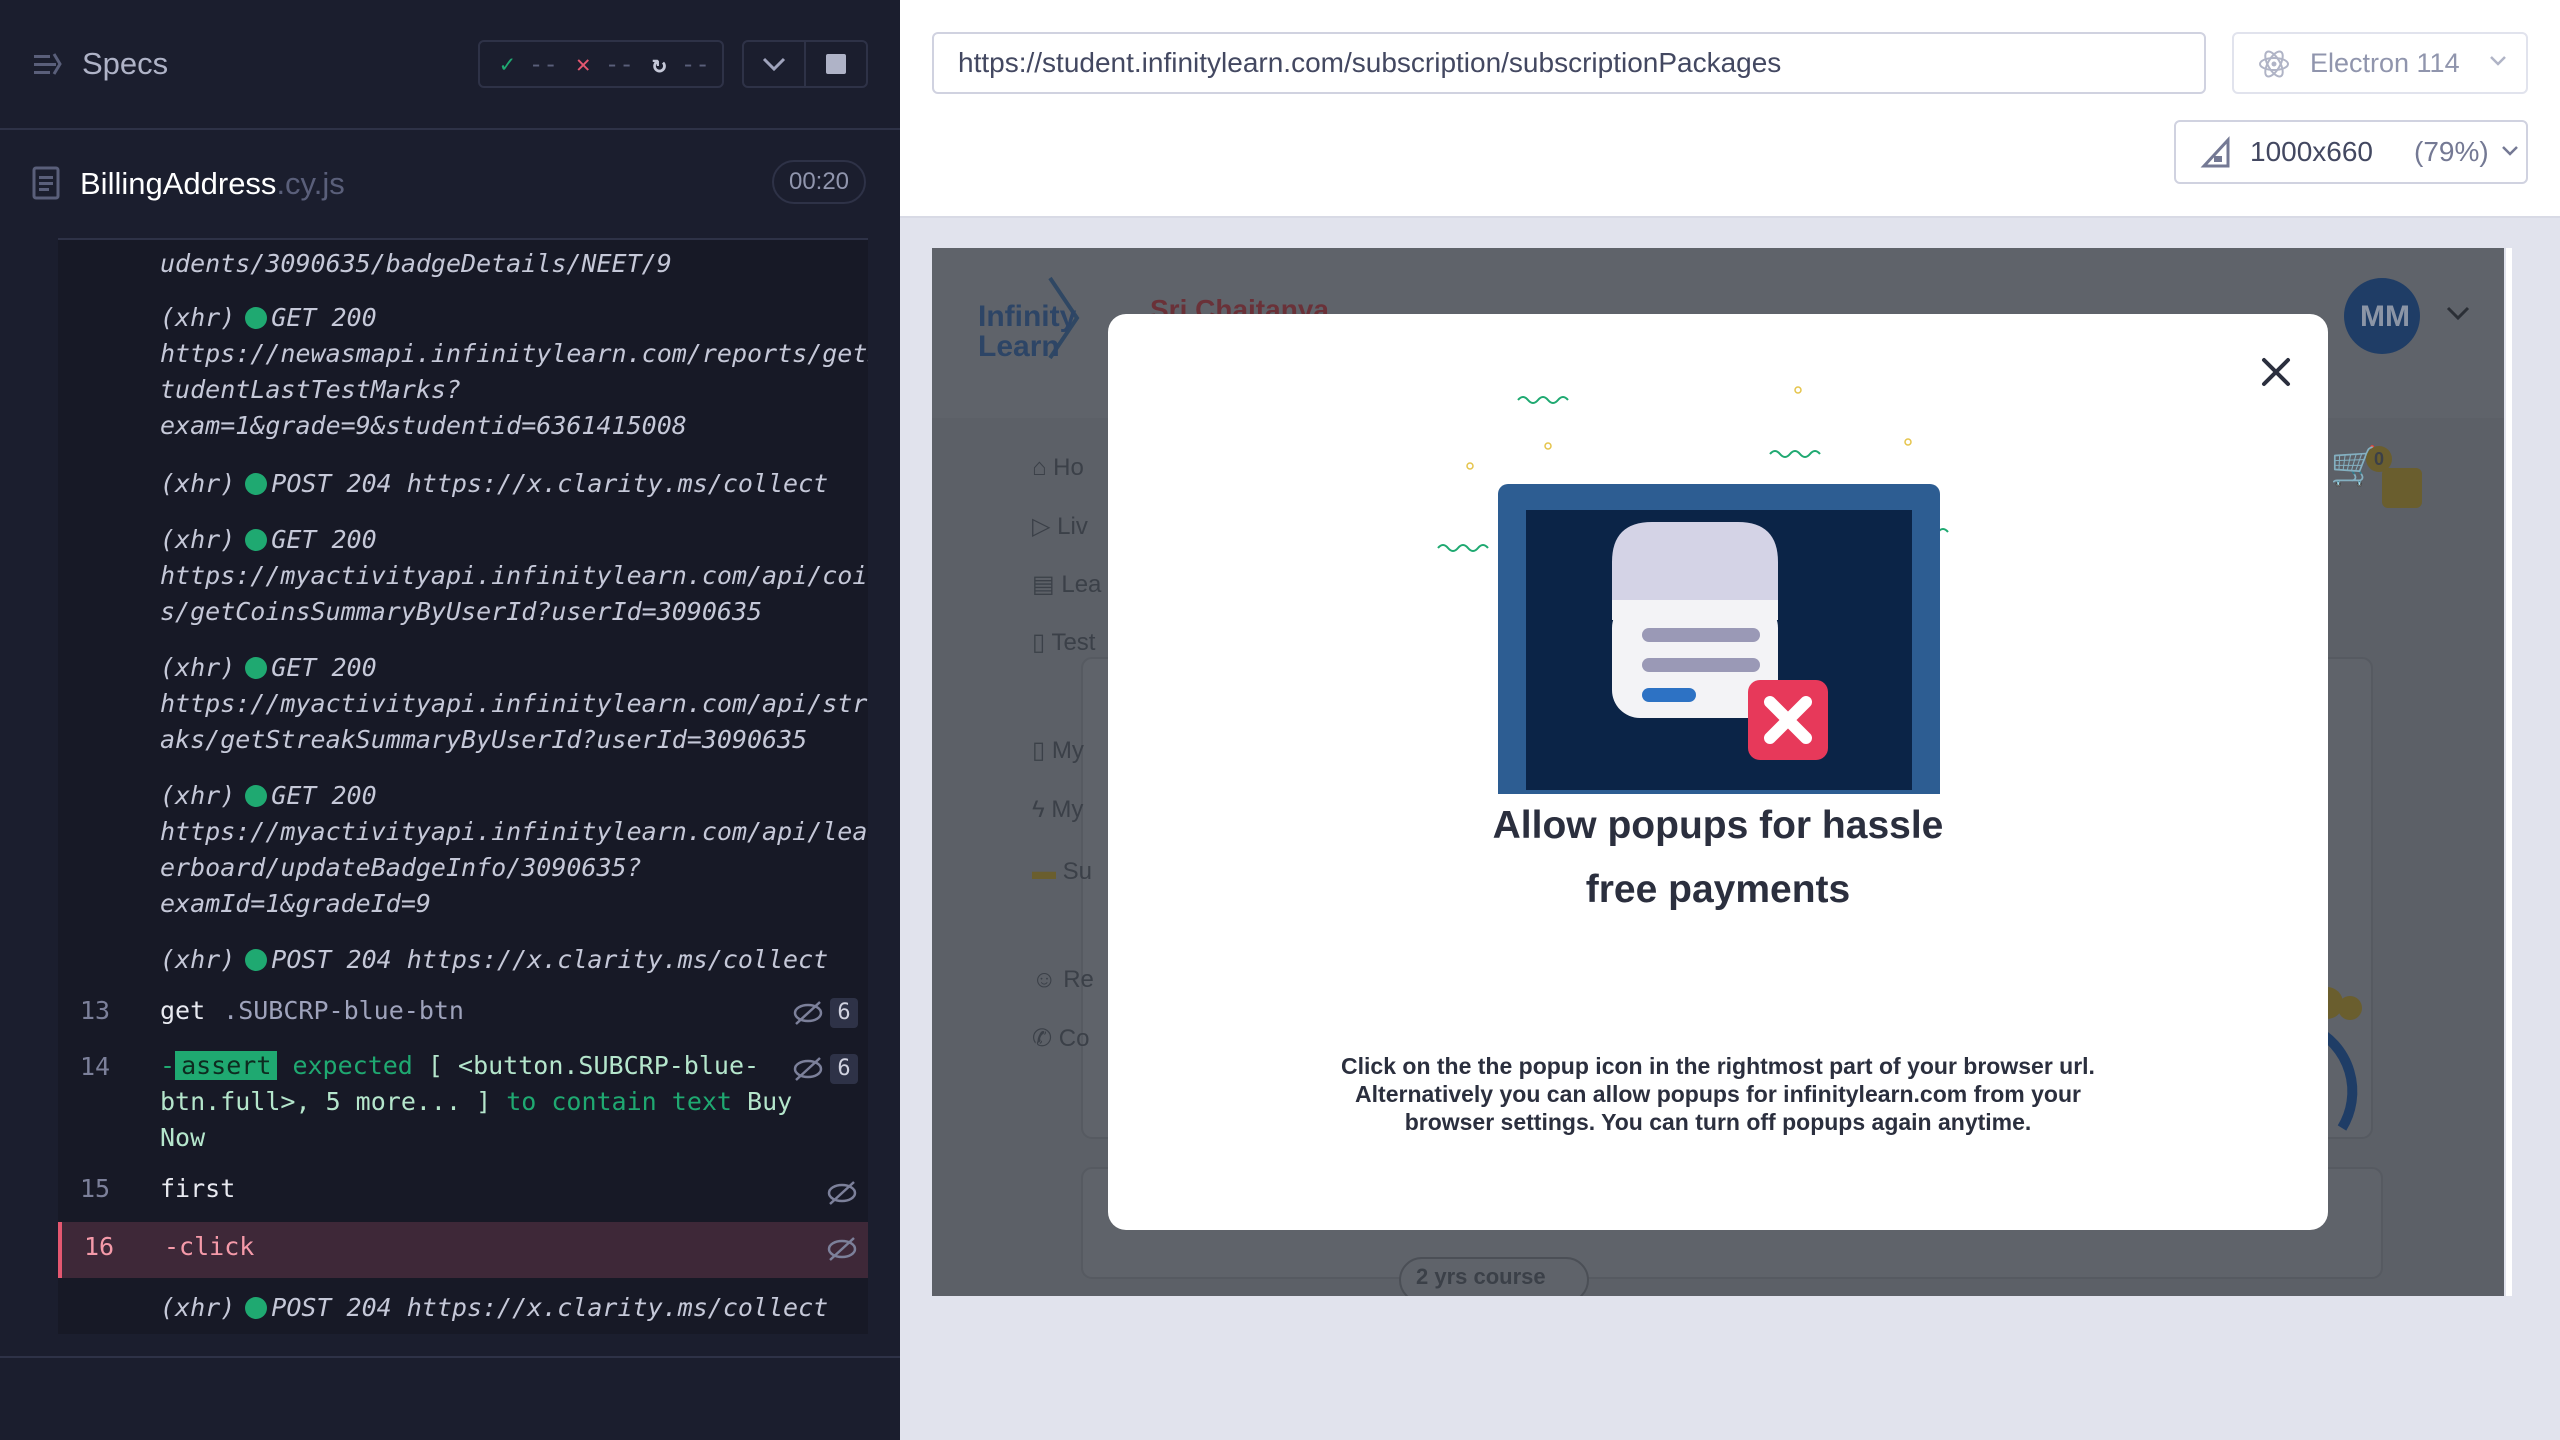  I want to click on test-stats: ✓ -- ✕ -- ↻ --, so click(601, 64).